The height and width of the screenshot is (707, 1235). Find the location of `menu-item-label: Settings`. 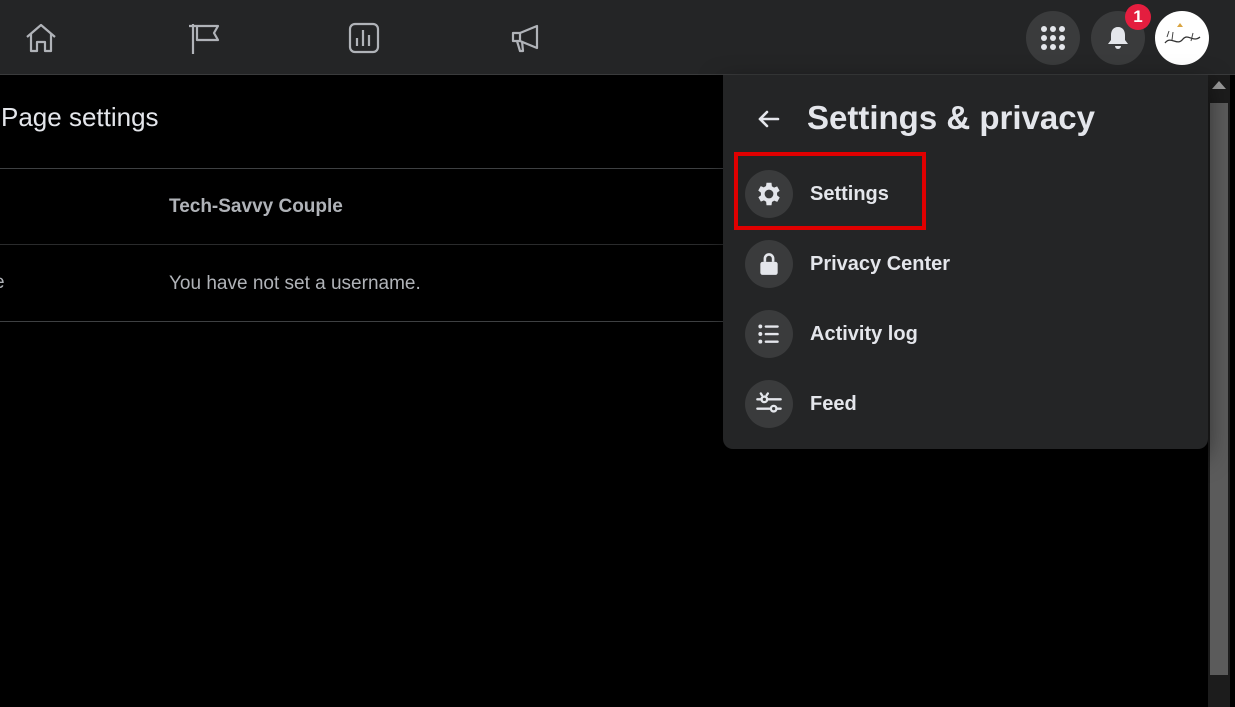

menu-item-label: Settings is located at coordinates (849, 193).